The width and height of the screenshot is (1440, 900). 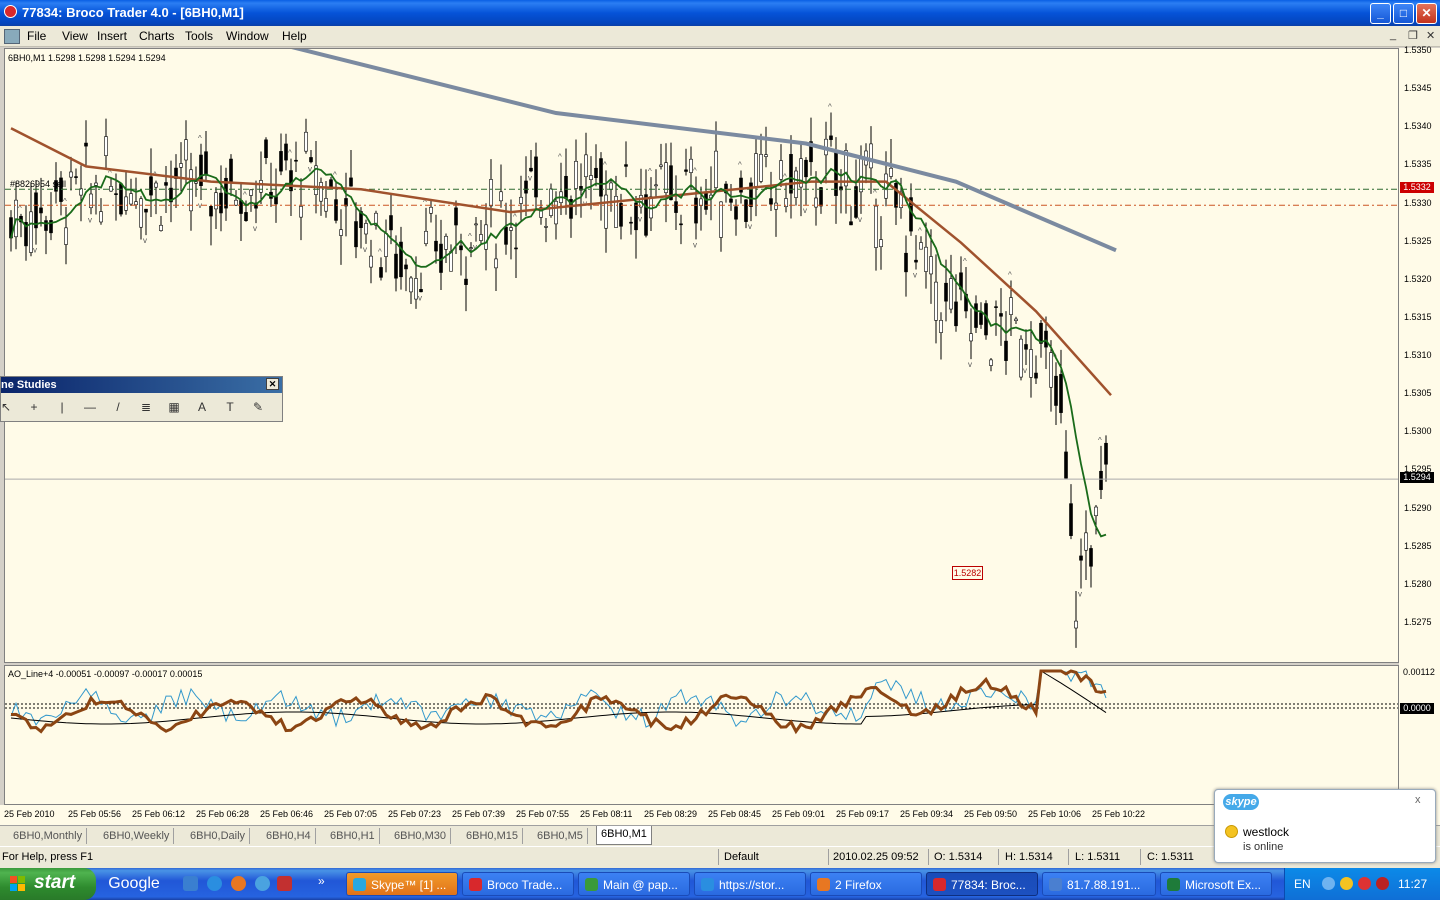 What do you see at coordinates (118, 407) in the screenshot?
I see `trendline-tool-icon: /` at bounding box center [118, 407].